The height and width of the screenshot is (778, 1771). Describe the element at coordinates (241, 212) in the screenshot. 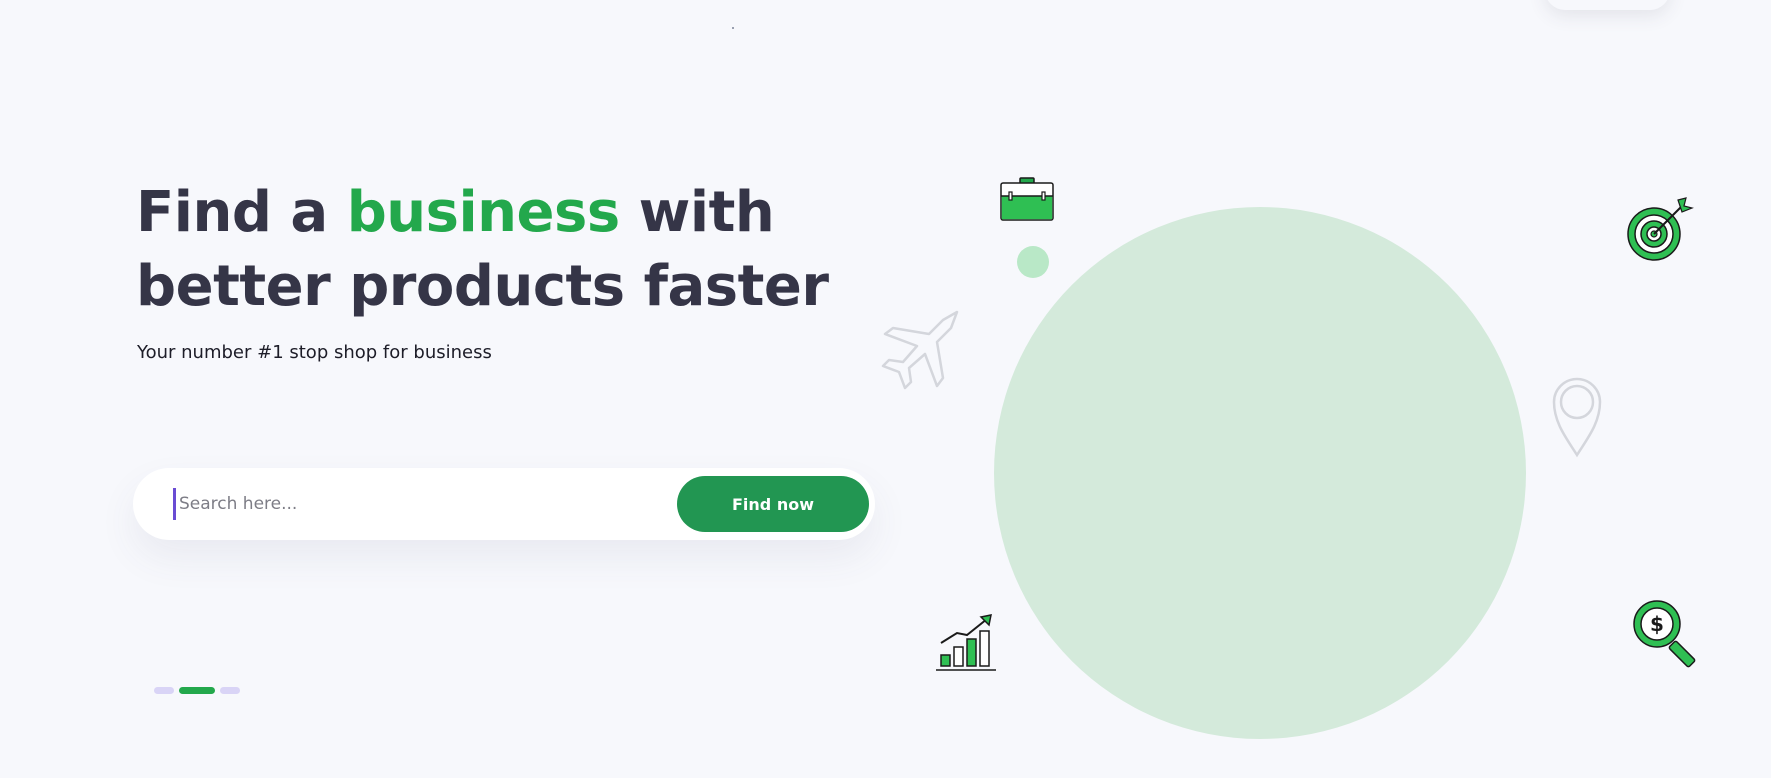

I see `hero-title-part1: Find a` at that location.